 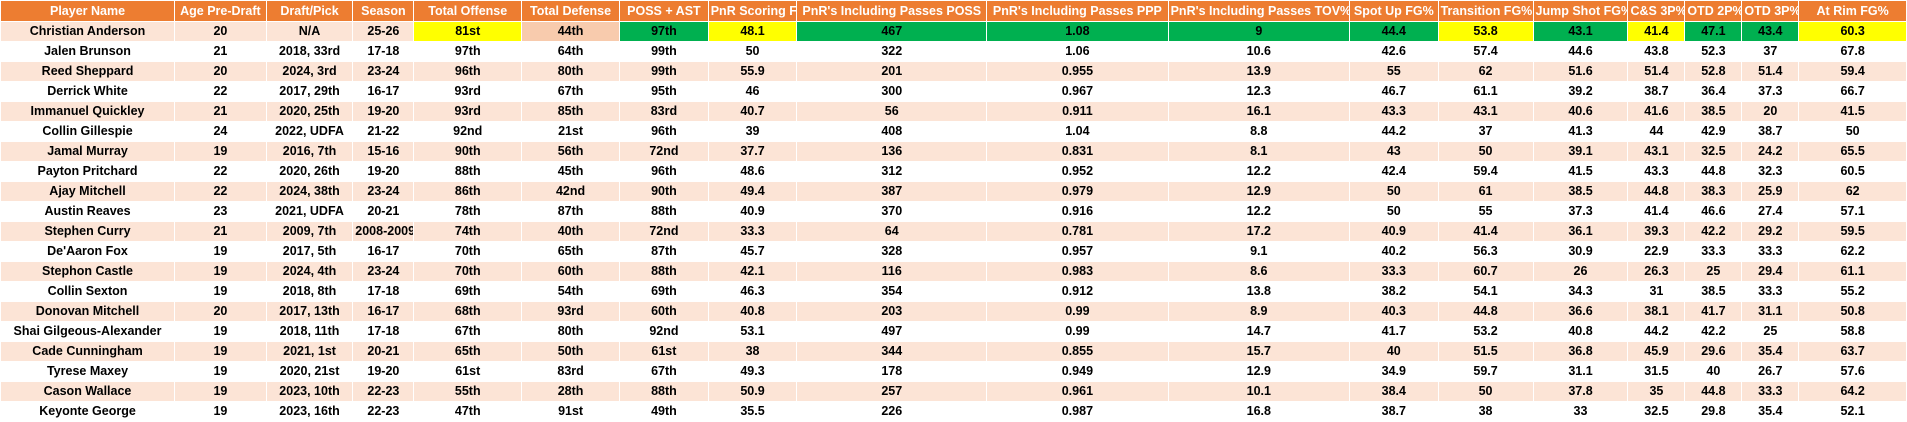 I want to click on table-cell: 86th, so click(x=468, y=191).